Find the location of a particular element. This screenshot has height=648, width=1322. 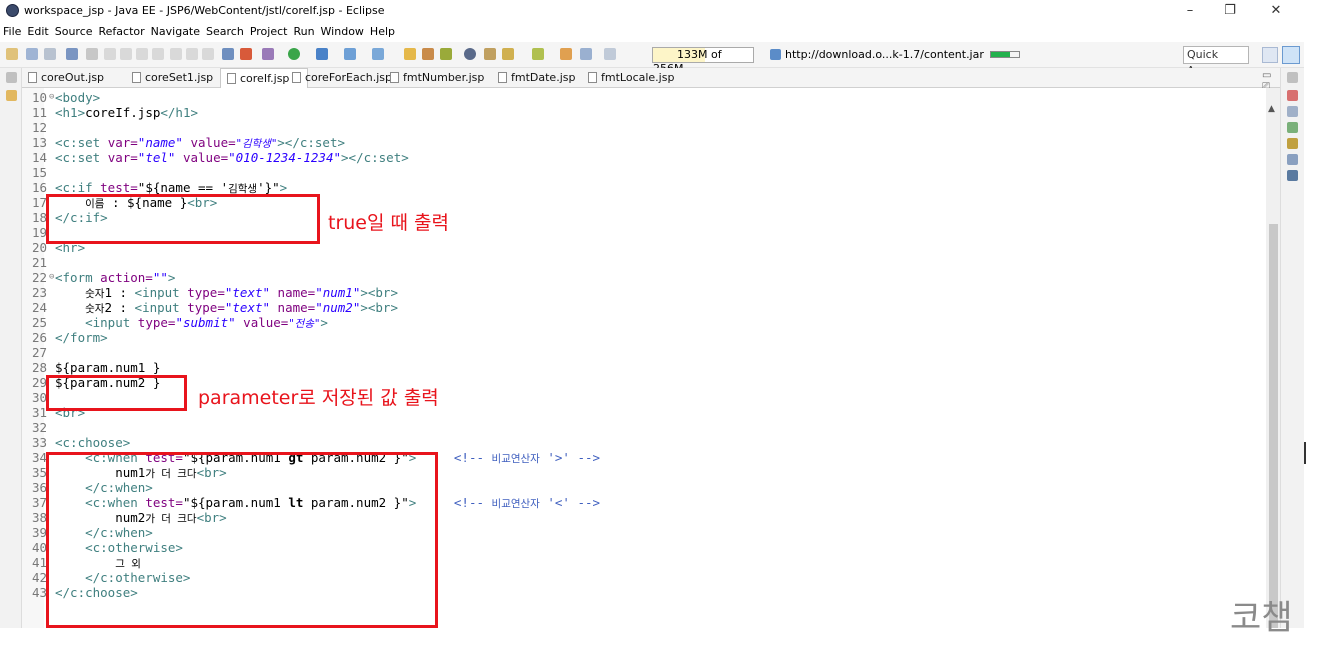

close-button: ✕ is located at coordinates (1276, 11).